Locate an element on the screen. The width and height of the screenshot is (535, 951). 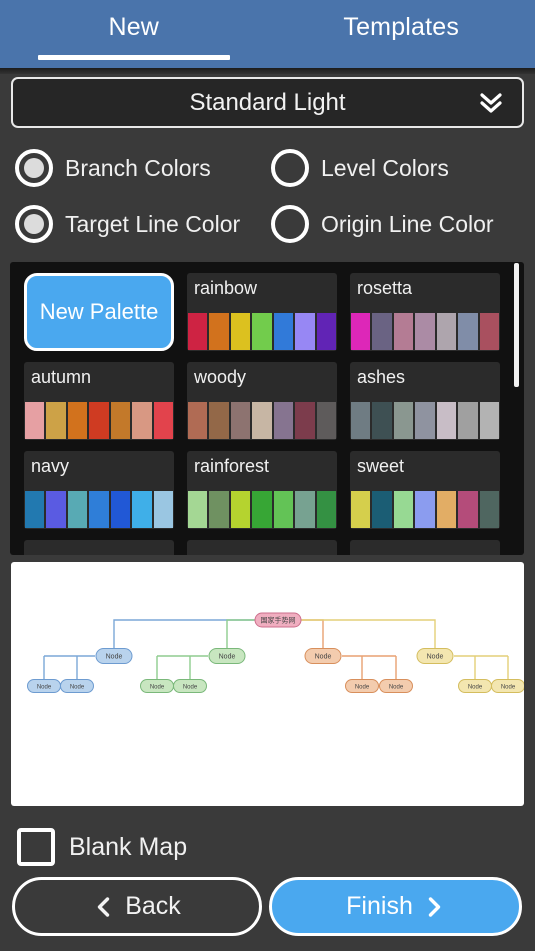
radio-target-line-color: Target Line Color is located at coordinates (143, 224).